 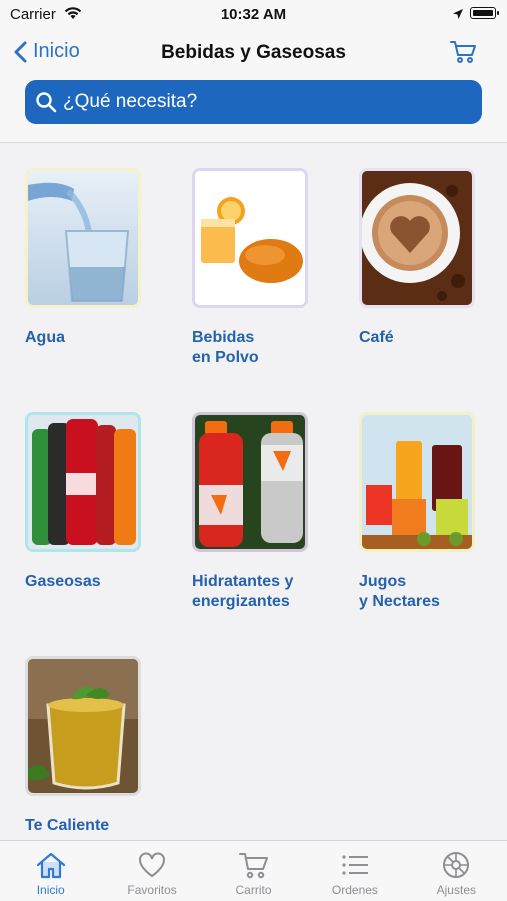 I want to click on category-agua: Agua, so click(x=95, y=258).